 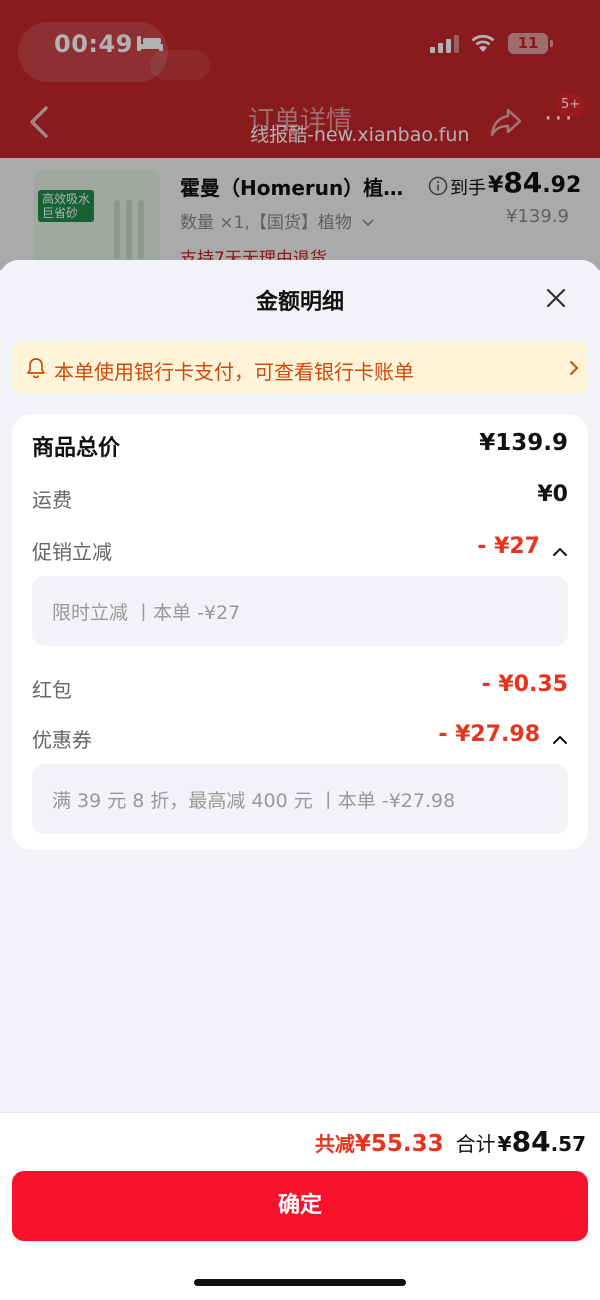 What do you see at coordinates (299, 302) in the screenshot?
I see `sheet-title: 金额明细` at bounding box center [299, 302].